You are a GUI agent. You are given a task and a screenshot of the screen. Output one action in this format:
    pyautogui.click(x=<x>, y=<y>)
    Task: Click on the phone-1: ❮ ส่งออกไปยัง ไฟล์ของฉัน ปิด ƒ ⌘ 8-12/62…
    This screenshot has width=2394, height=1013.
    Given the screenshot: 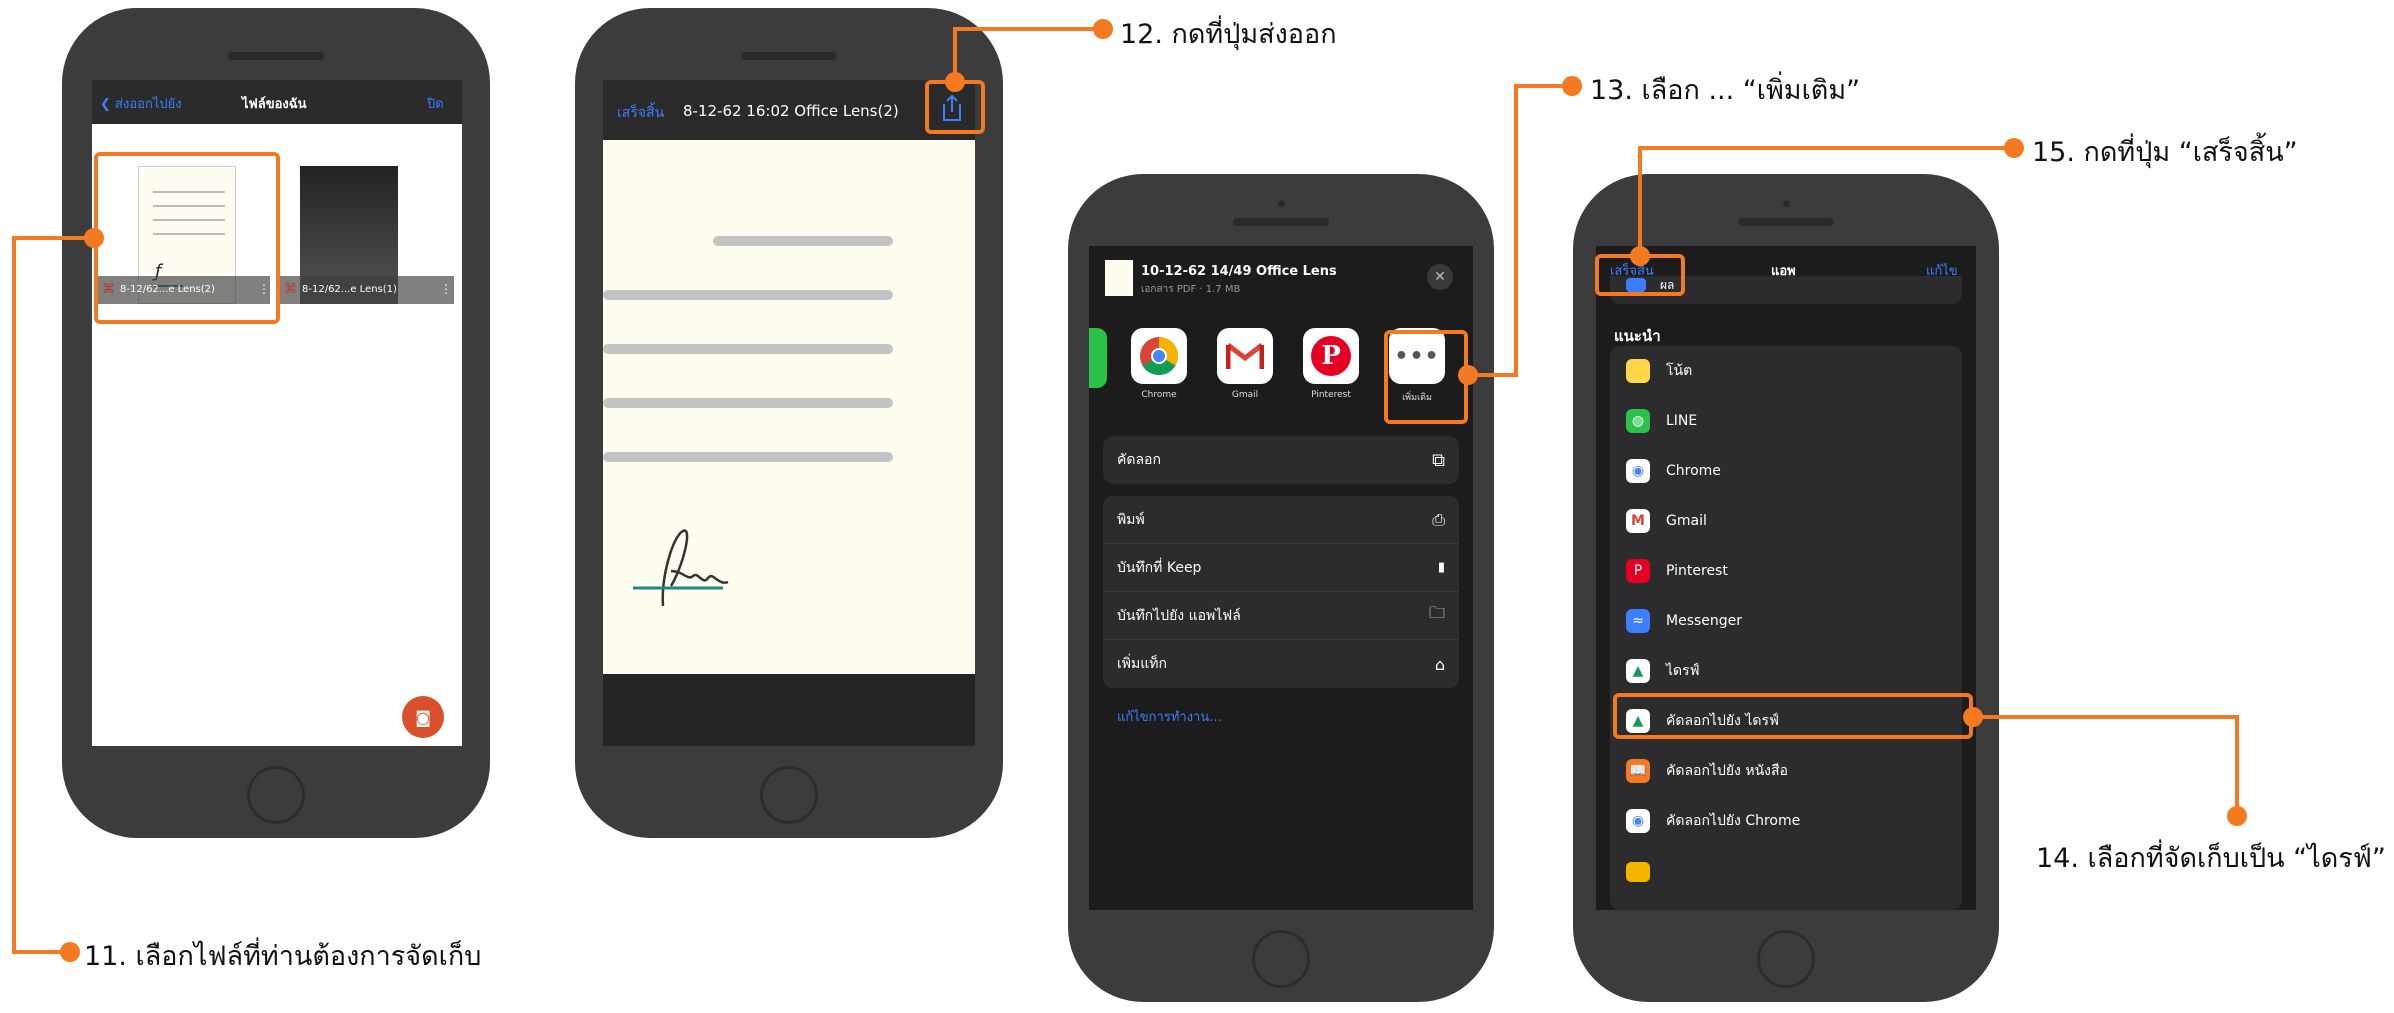 What is the action you would take?
    pyautogui.click(x=276, y=431)
    